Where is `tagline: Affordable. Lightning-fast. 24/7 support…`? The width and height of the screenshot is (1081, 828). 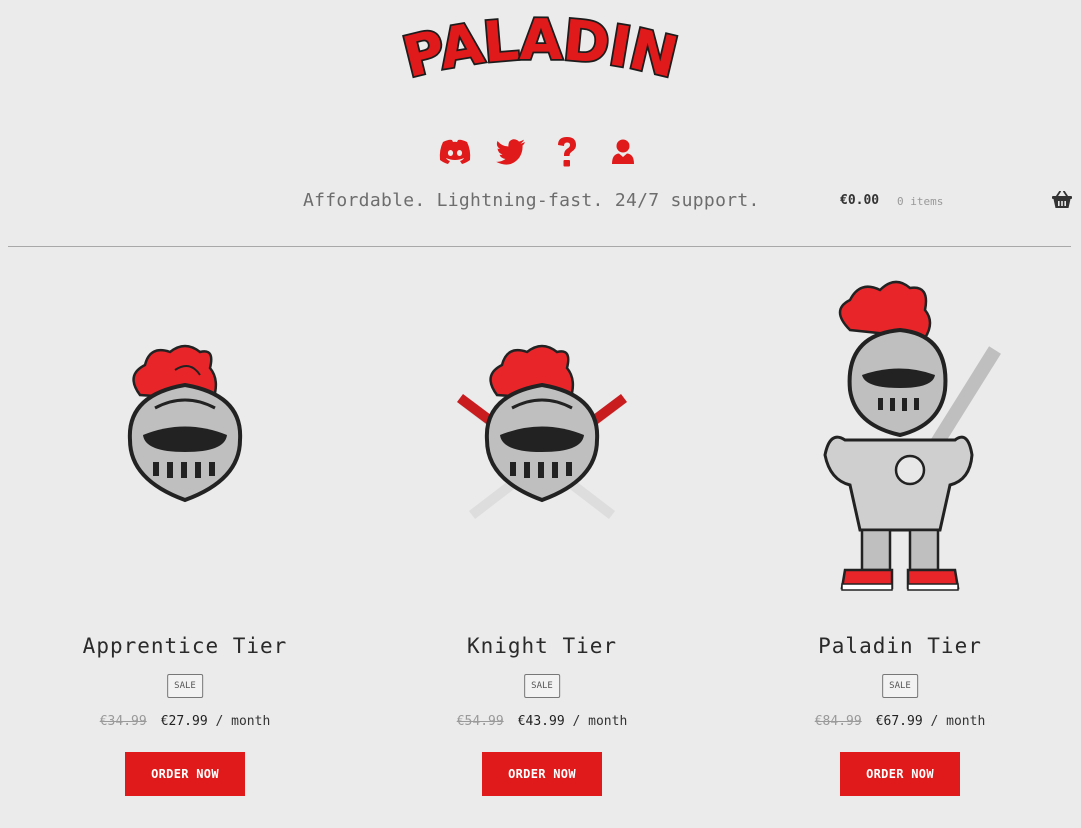
tagline: Affordable. Lightning-fast. 24/7 support… is located at coordinates (531, 200).